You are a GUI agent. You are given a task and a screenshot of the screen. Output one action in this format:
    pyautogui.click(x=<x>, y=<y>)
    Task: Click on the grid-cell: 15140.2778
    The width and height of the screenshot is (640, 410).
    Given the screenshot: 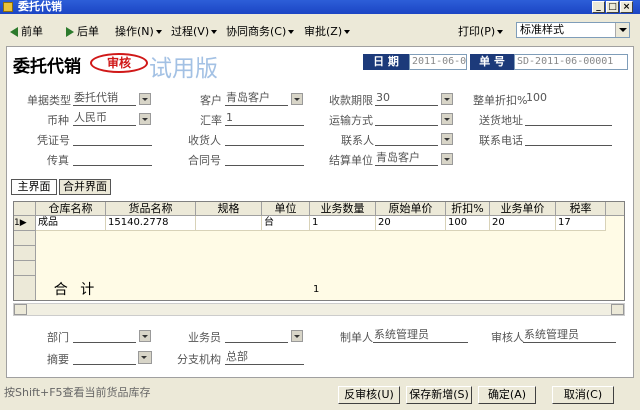 What is the action you would take?
    pyautogui.click(x=151, y=223)
    